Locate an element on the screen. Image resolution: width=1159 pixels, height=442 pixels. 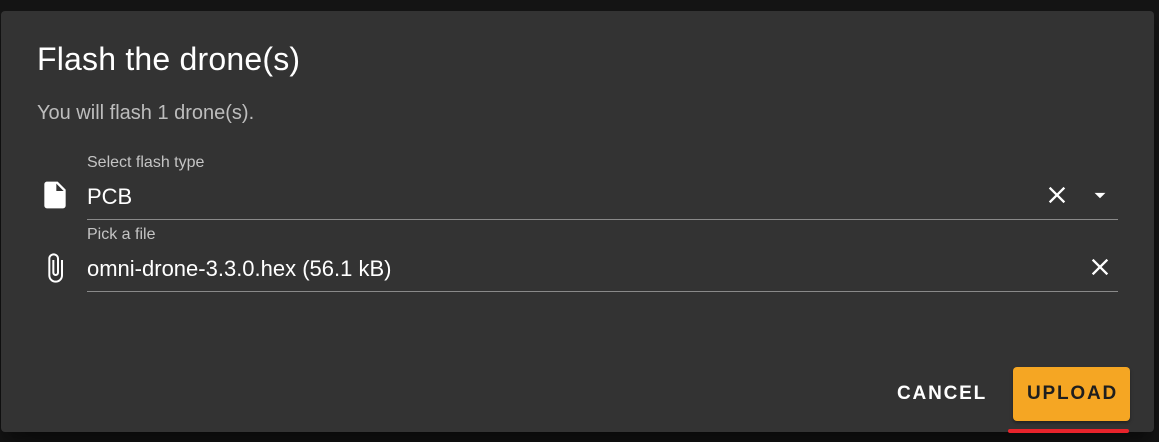
flash-type-label: Select flash type is located at coordinates (146, 162).